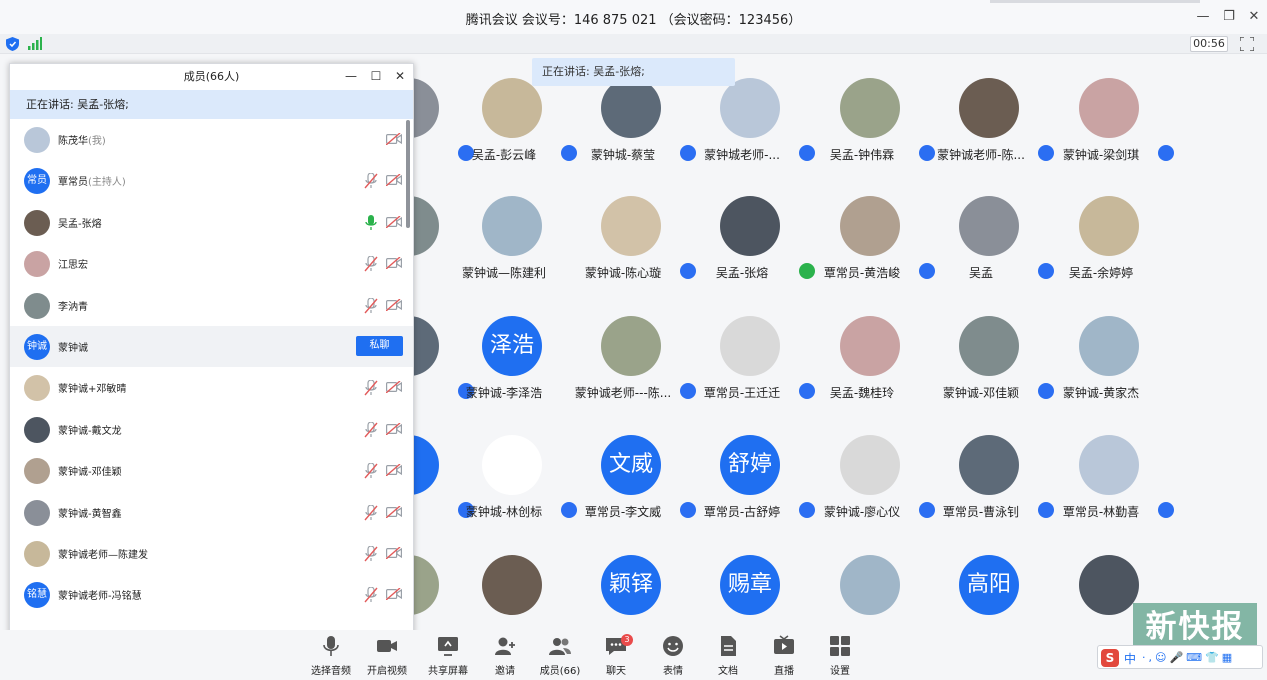  What do you see at coordinates (211, 553) in the screenshot?
I see `member-row: 蒙钟诚老师—陈建发` at bounding box center [211, 553].